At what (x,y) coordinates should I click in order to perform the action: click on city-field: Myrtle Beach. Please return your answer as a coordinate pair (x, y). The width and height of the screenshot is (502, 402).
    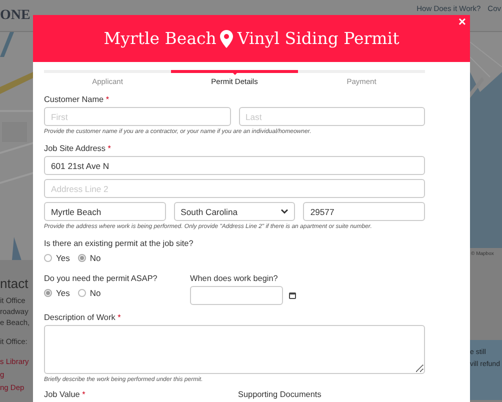
    Looking at the image, I should click on (105, 211).